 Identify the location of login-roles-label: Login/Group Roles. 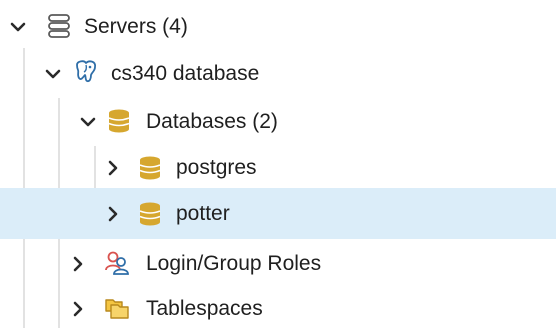
(234, 263).